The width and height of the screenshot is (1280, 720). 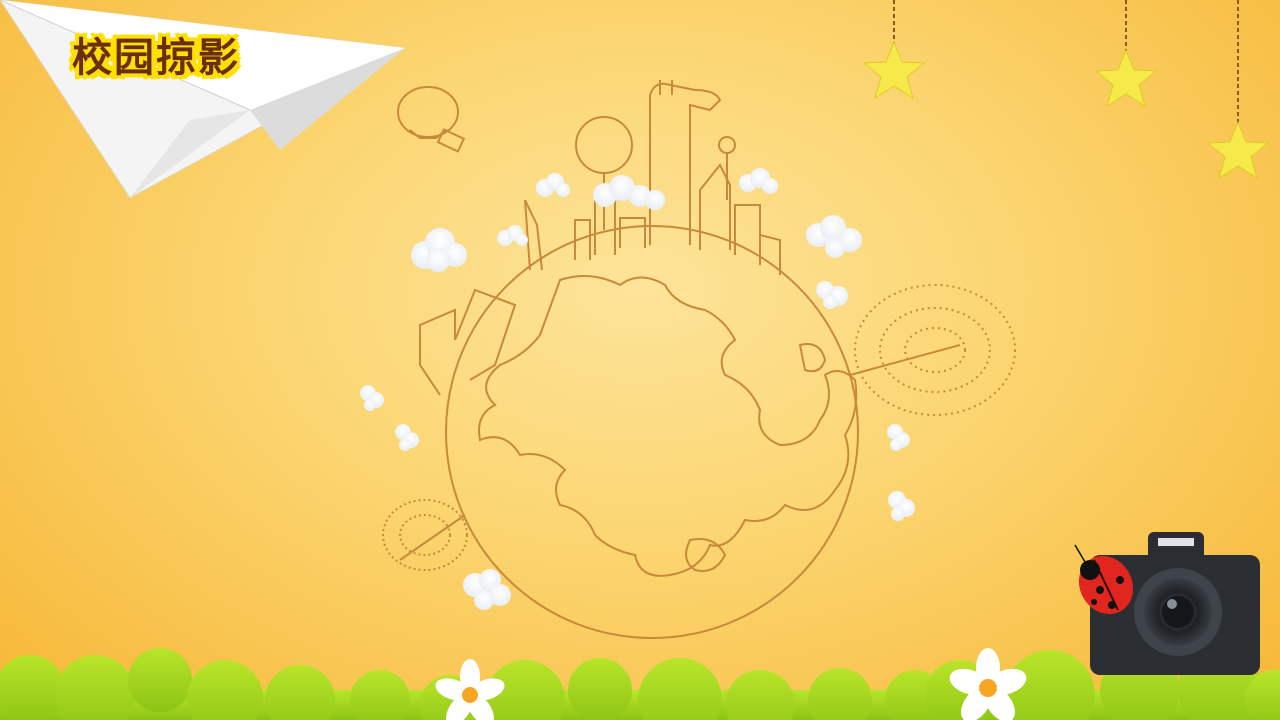 What do you see at coordinates (431, 119) in the screenshot?
I see `hot-air-balloon-icon` at bounding box center [431, 119].